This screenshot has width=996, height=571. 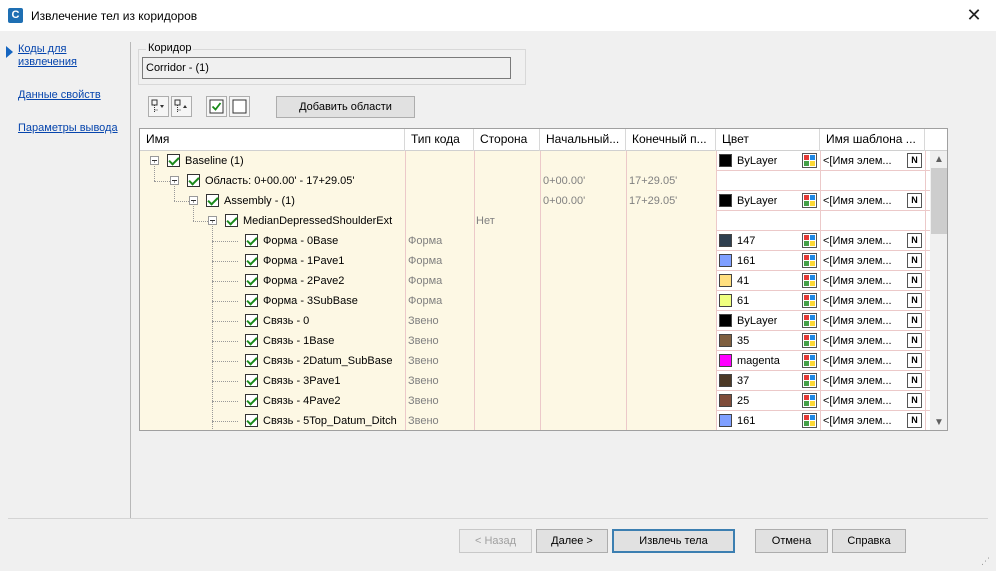 What do you see at coordinates (440, 161) in the screenshot?
I see `row-code-type` at bounding box center [440, 161].